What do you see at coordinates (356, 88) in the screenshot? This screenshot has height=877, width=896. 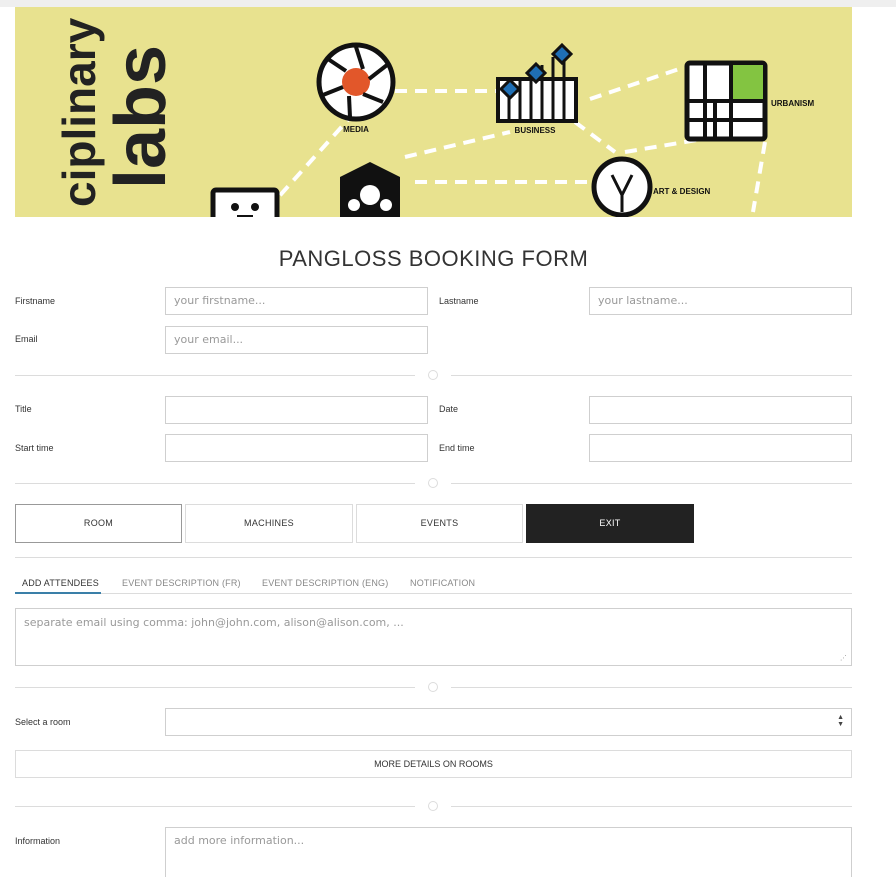 I see `media-icon: MEDIA` at bounding box center [356, 88].